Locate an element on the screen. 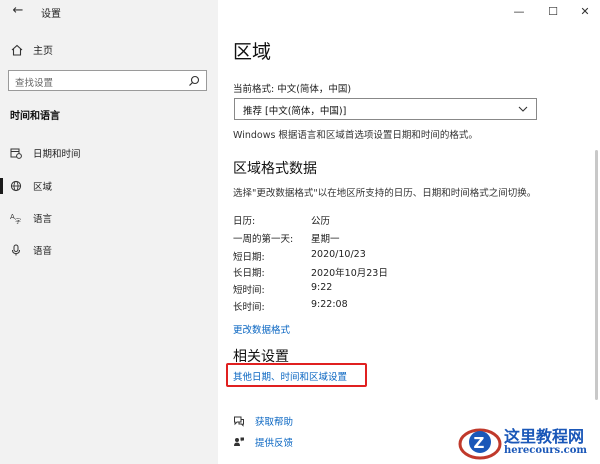 The width and height of the screenshot is (600, 464). feedback-link: 提供反馈 is located at coordinates (274, 442).